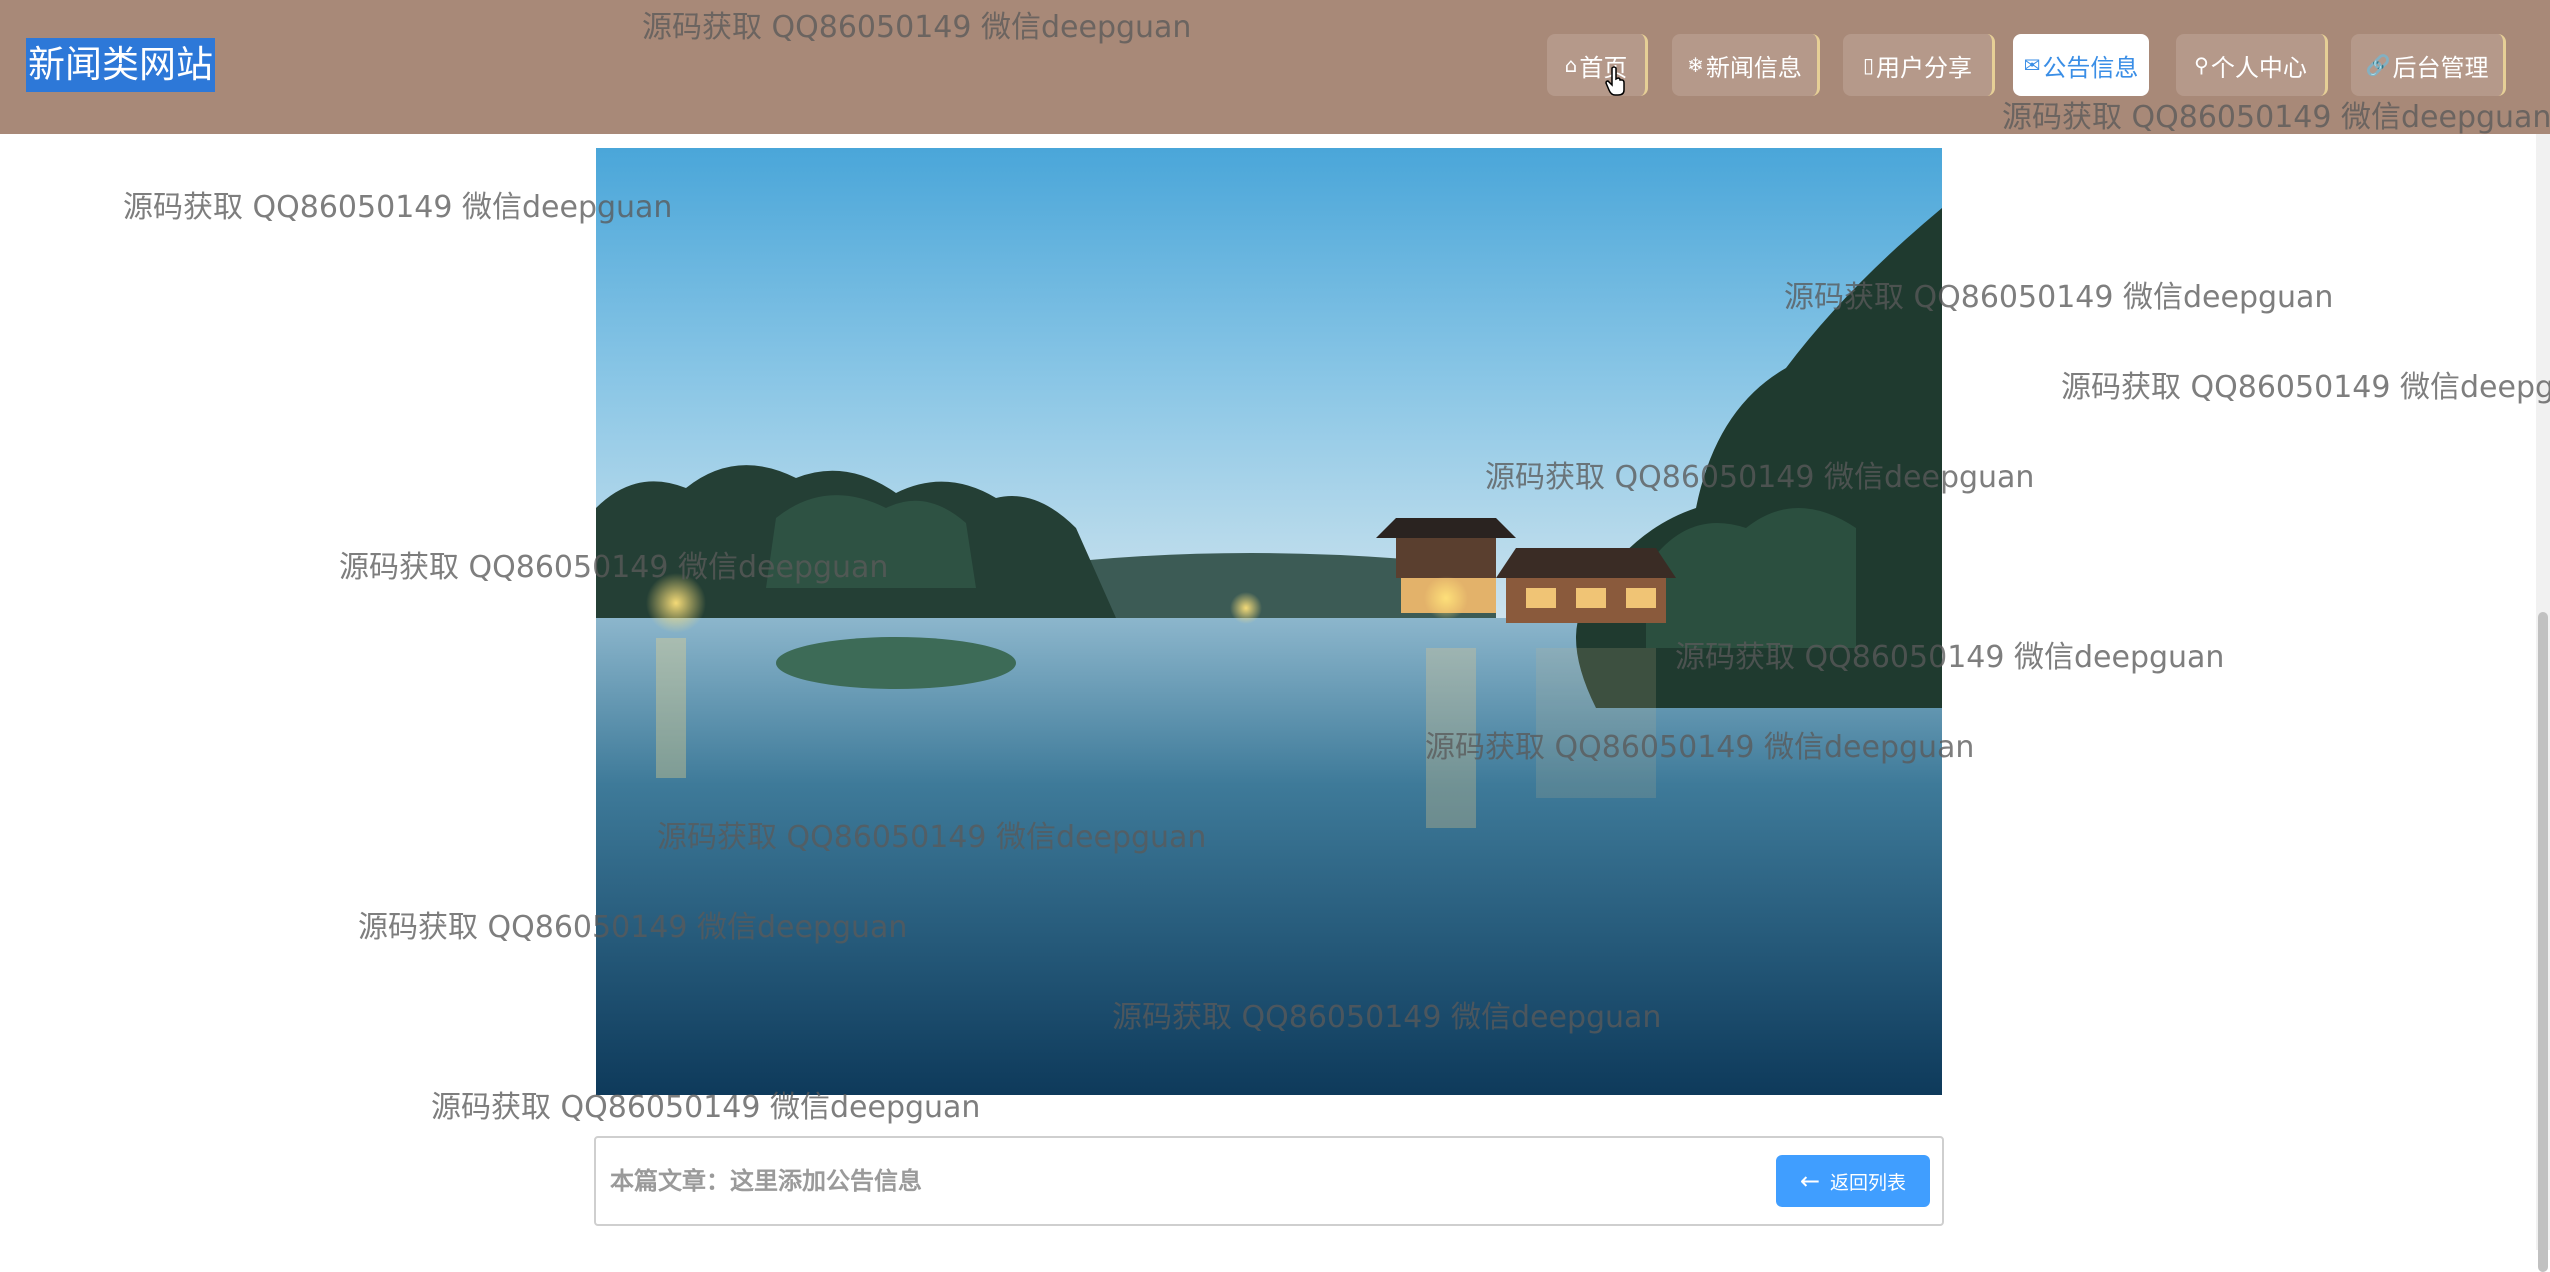  Describe the element at coordinates (2440, 67) in the screenshot. I see `nav-admin-label: 后台管理` at that location.